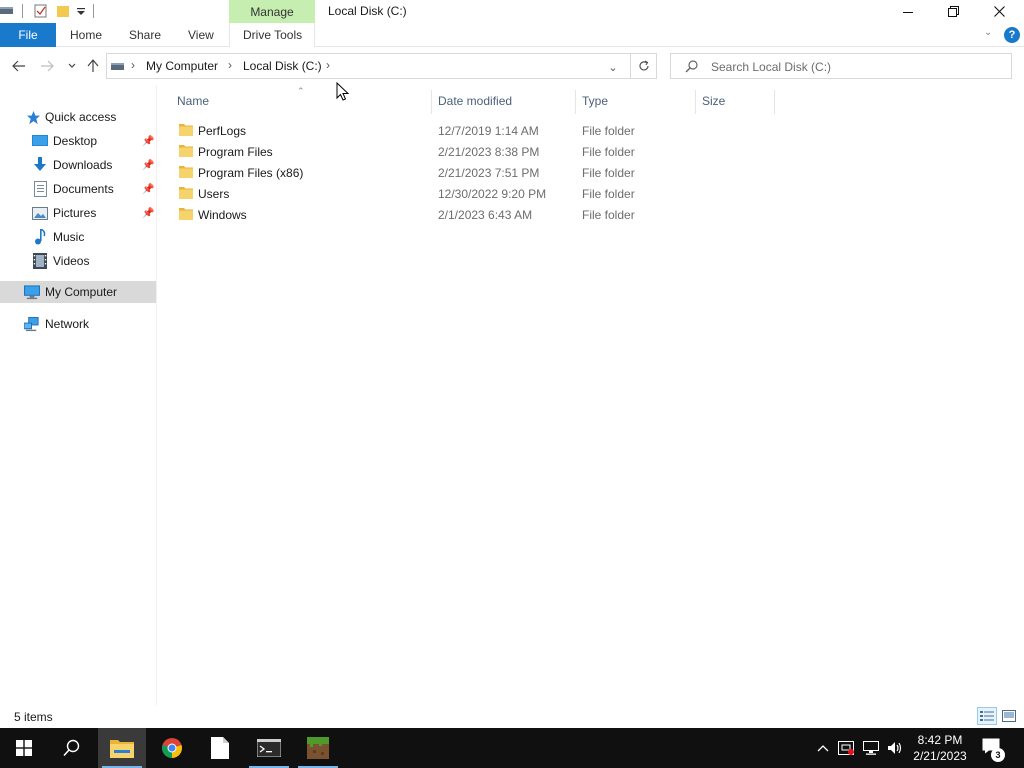  Describe the element at coordinates (41, 11) in the screenshot. I see `properties-icon` at that location.